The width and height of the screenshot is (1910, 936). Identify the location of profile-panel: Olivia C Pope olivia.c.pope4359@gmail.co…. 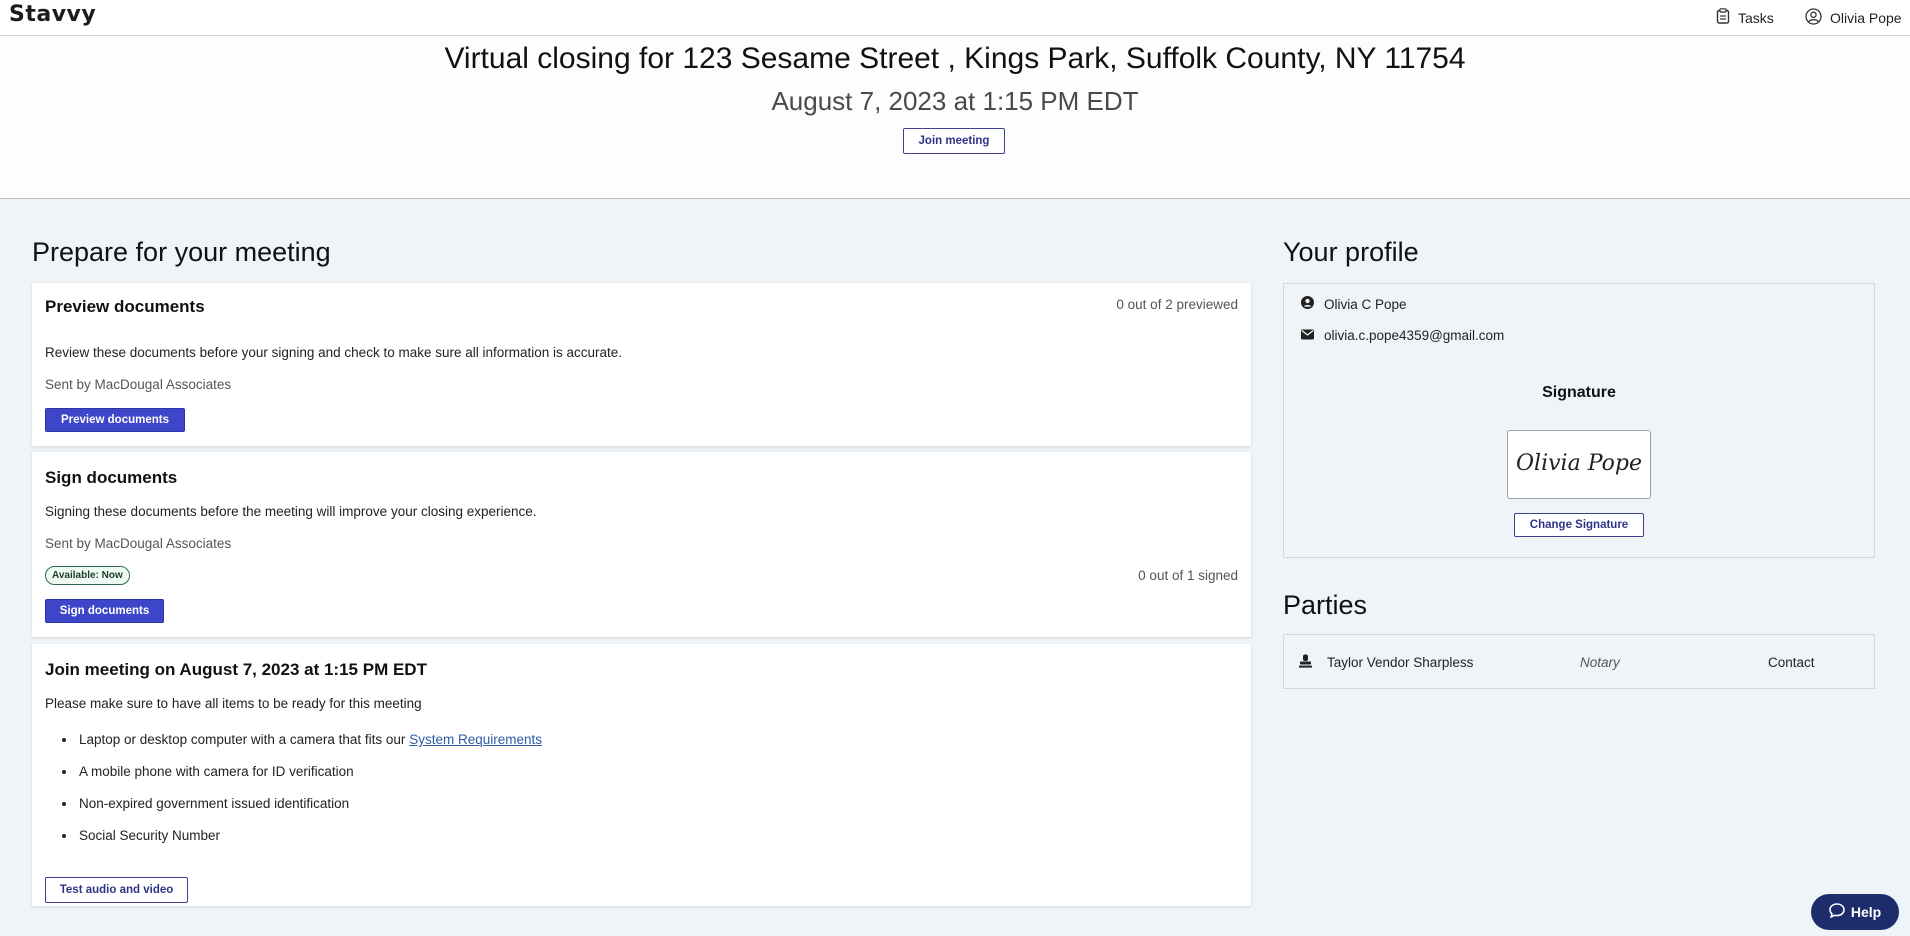
(1579, 420).